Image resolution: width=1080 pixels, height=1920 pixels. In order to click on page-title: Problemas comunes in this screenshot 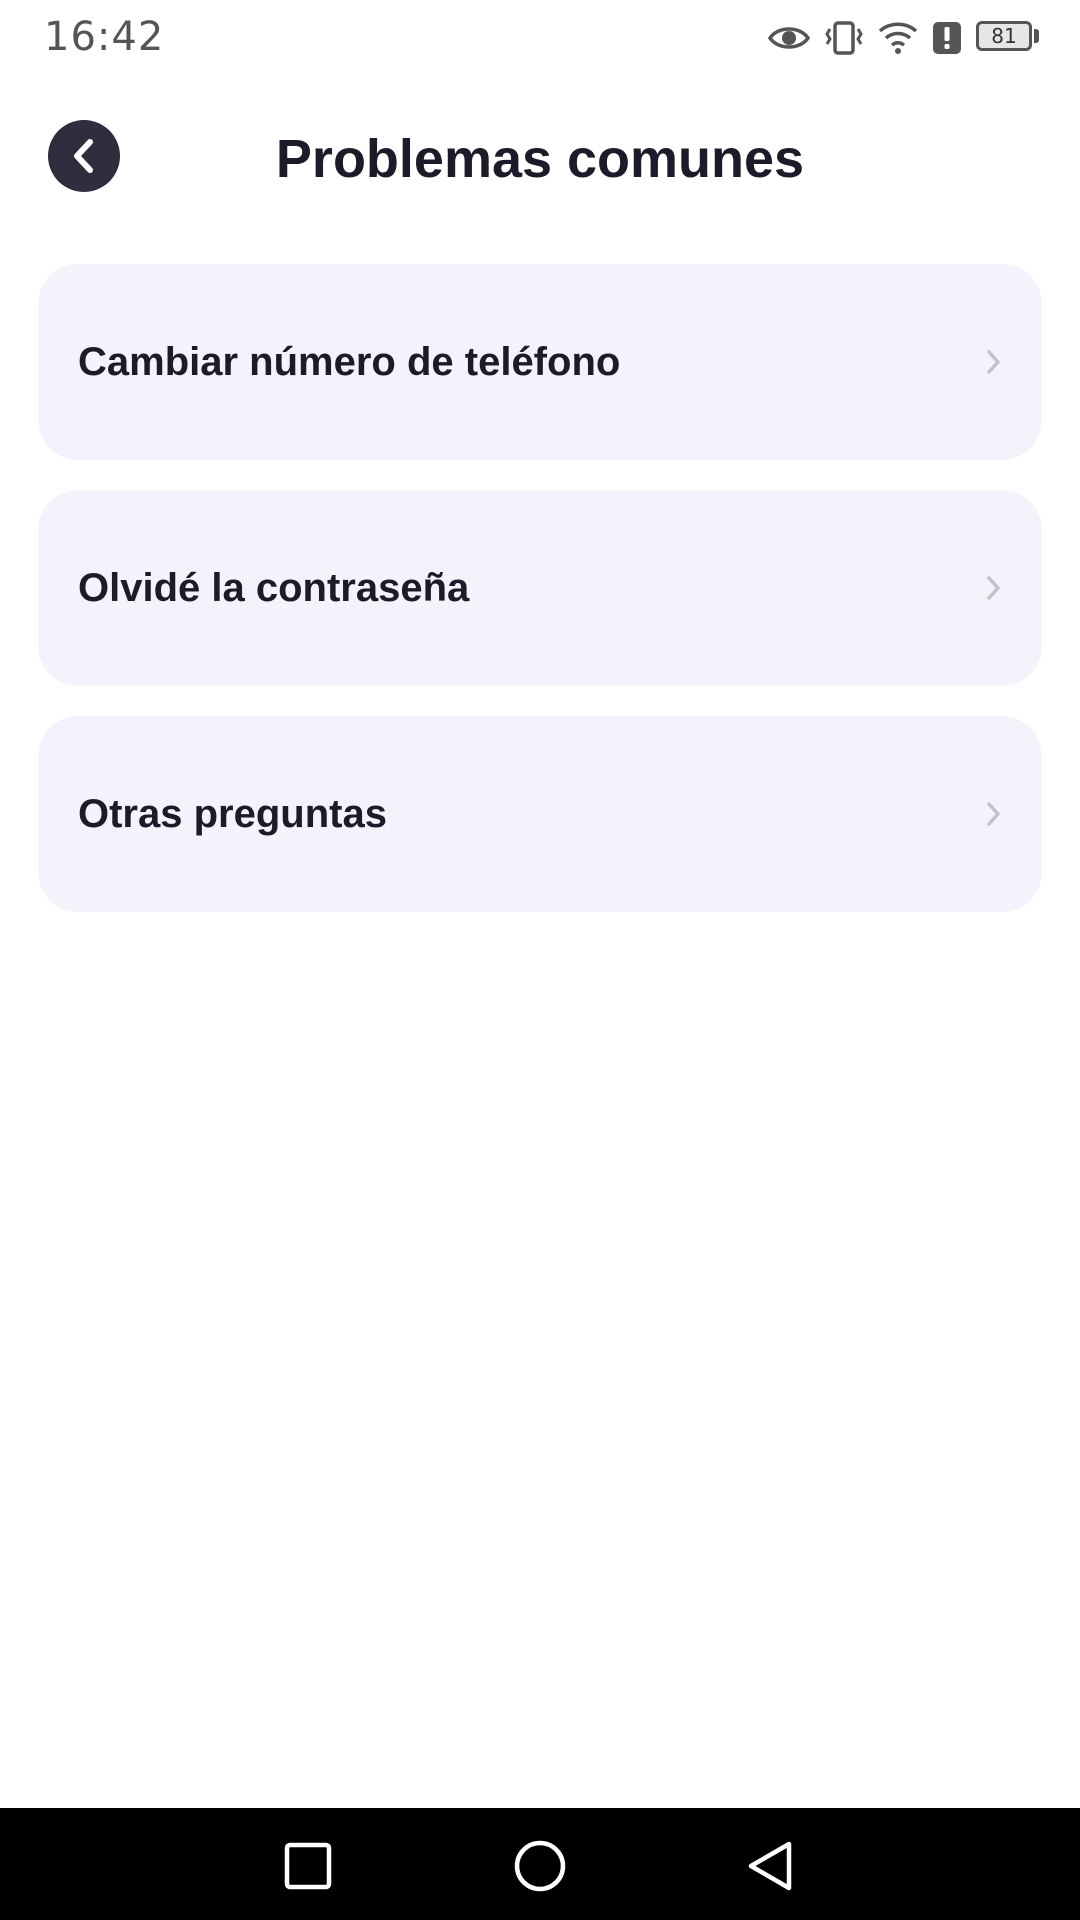, I will do `click(540, 159)`.